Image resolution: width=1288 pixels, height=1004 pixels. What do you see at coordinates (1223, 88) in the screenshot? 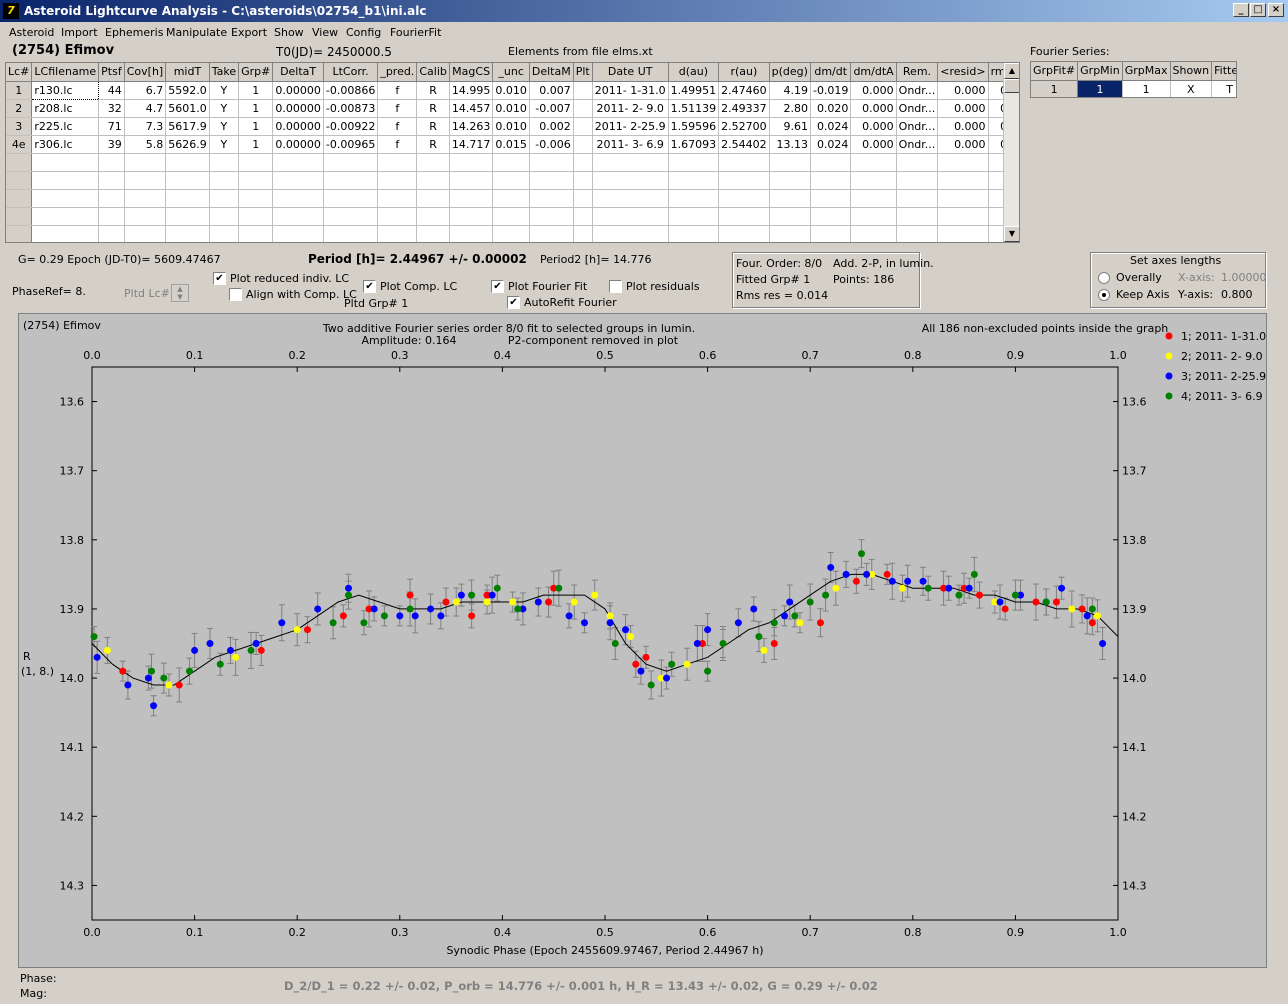
I see `fourier-cell: T` at bounding box center [1223, 88].